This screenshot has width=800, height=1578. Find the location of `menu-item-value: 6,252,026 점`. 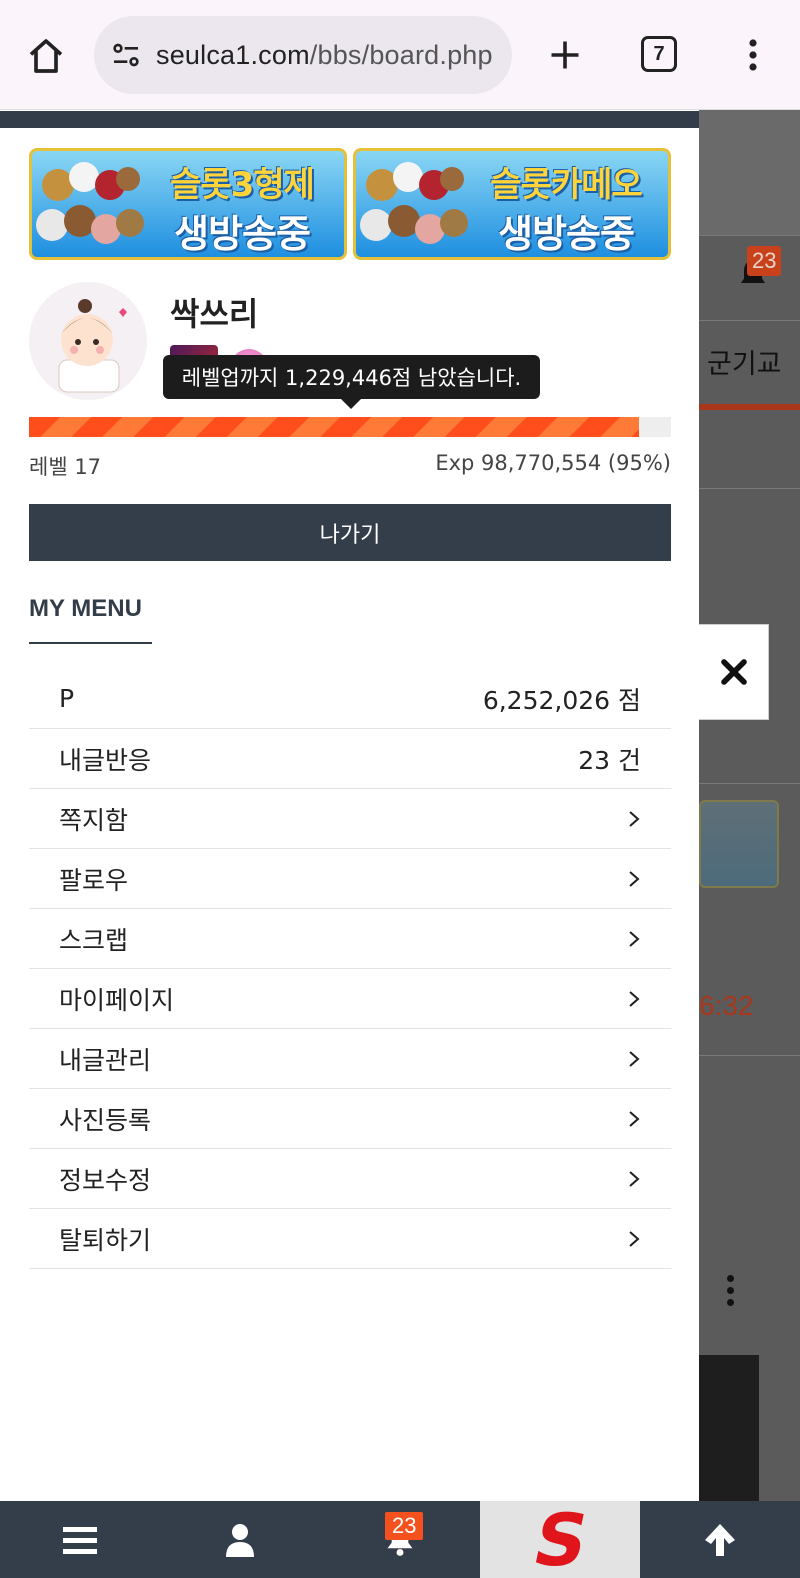

menu-item-value: 6,252,026 점 is located at coordinates (561, 700).